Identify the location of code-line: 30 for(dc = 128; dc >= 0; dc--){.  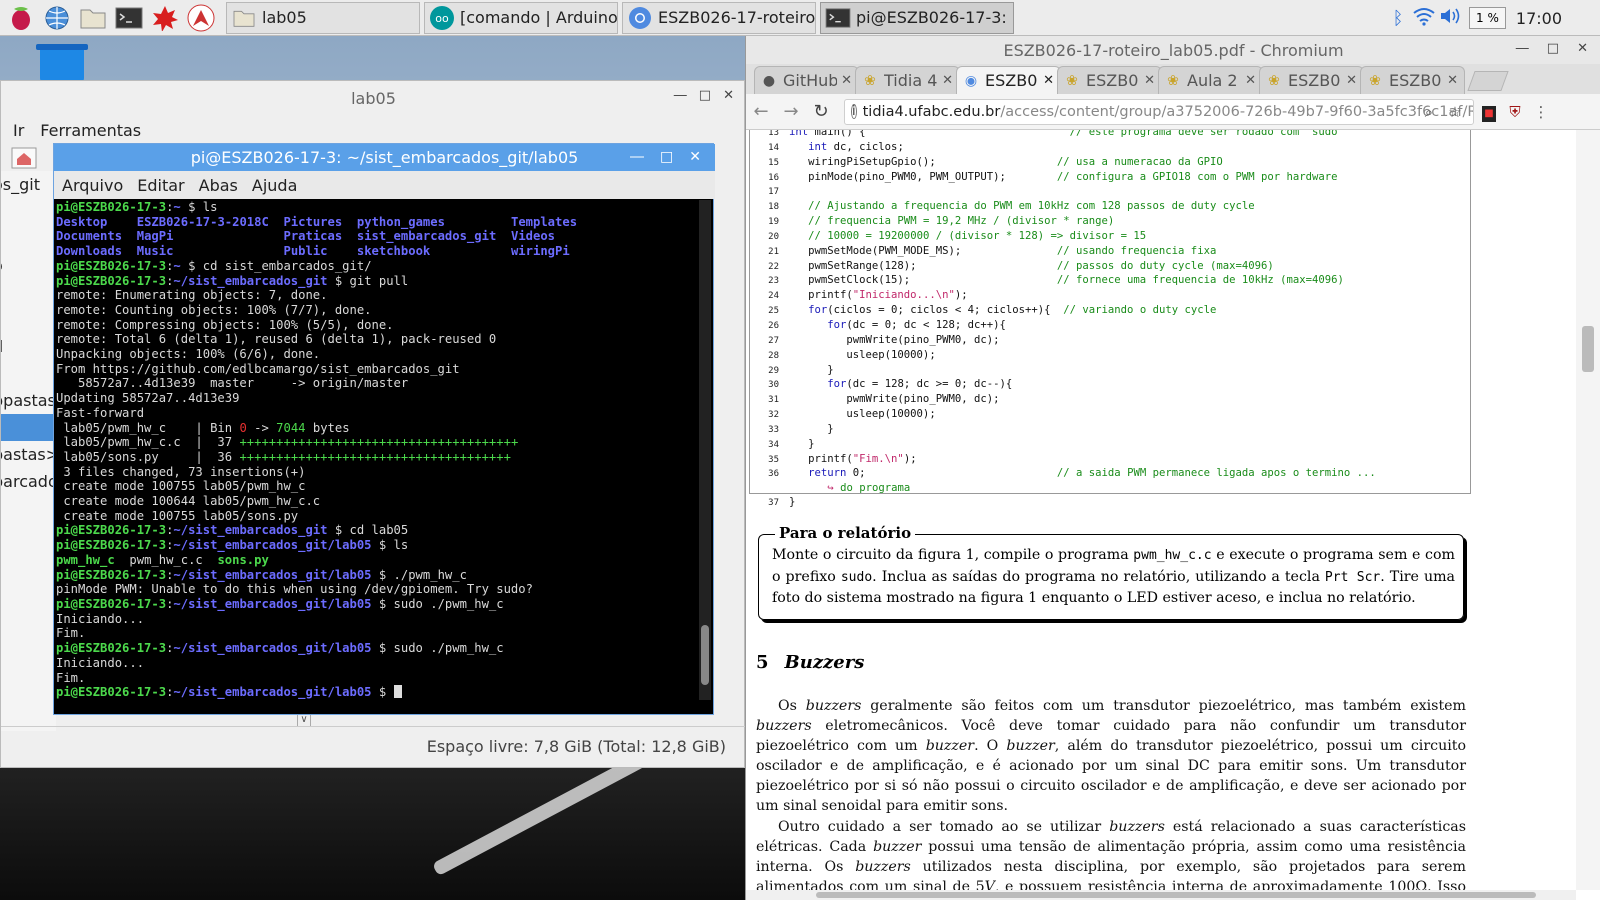
(1064, 385).